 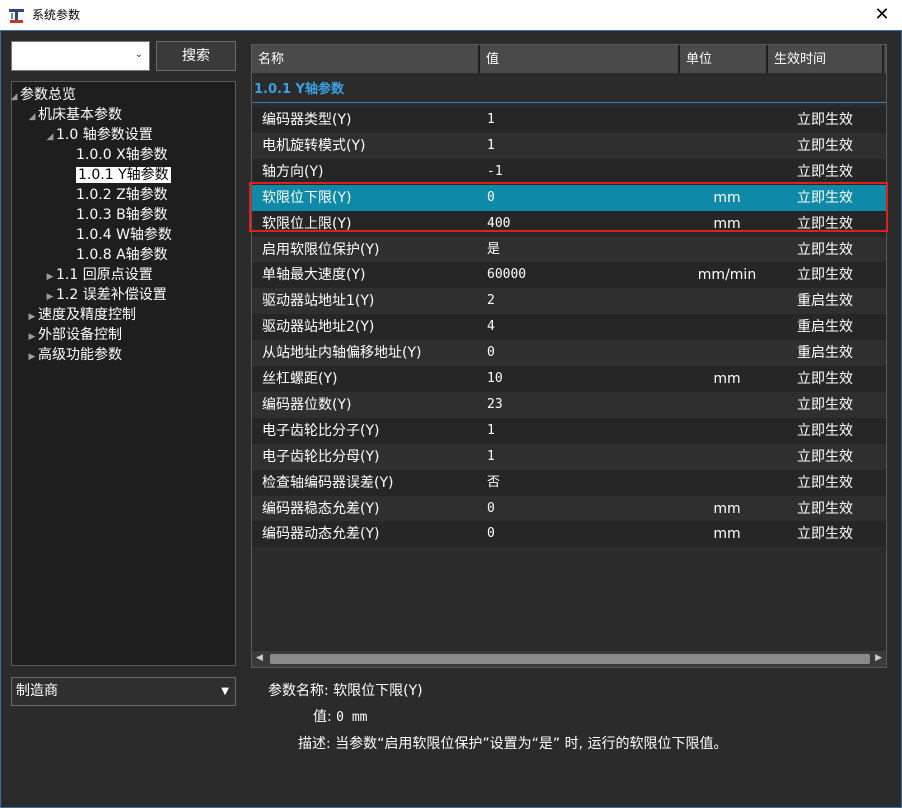 I want to click on tree-item: 1.0.4 W轴参数, so click(x=118, y=235).